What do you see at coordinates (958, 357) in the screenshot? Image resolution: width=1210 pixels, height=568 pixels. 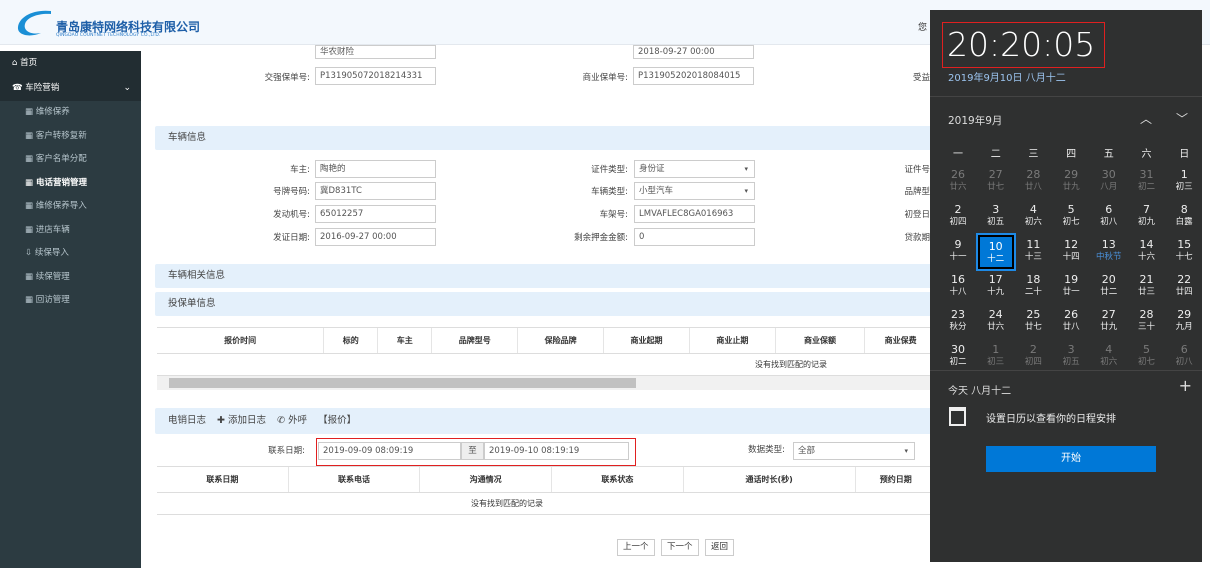 I see `calendar-day: 30 初二` at bounding box center [958, 357].